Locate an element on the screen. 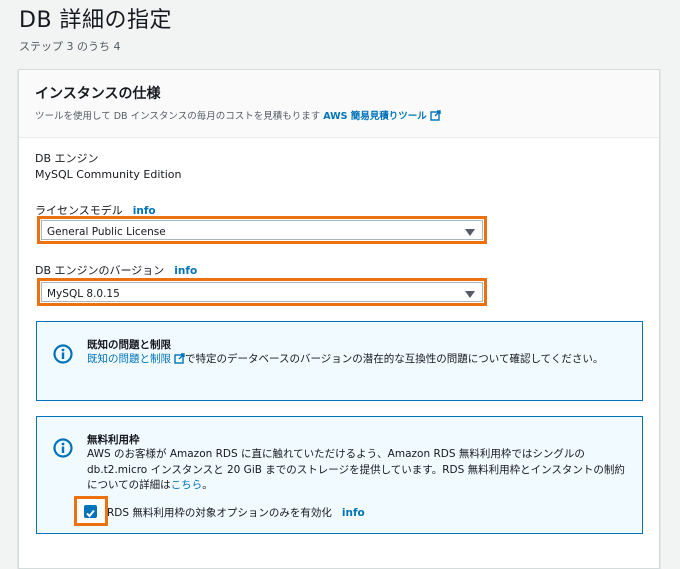 This screenshot has height=569, width=680. version-select-value: MySQL 8.0.15 is located at coordinates (83, 294).